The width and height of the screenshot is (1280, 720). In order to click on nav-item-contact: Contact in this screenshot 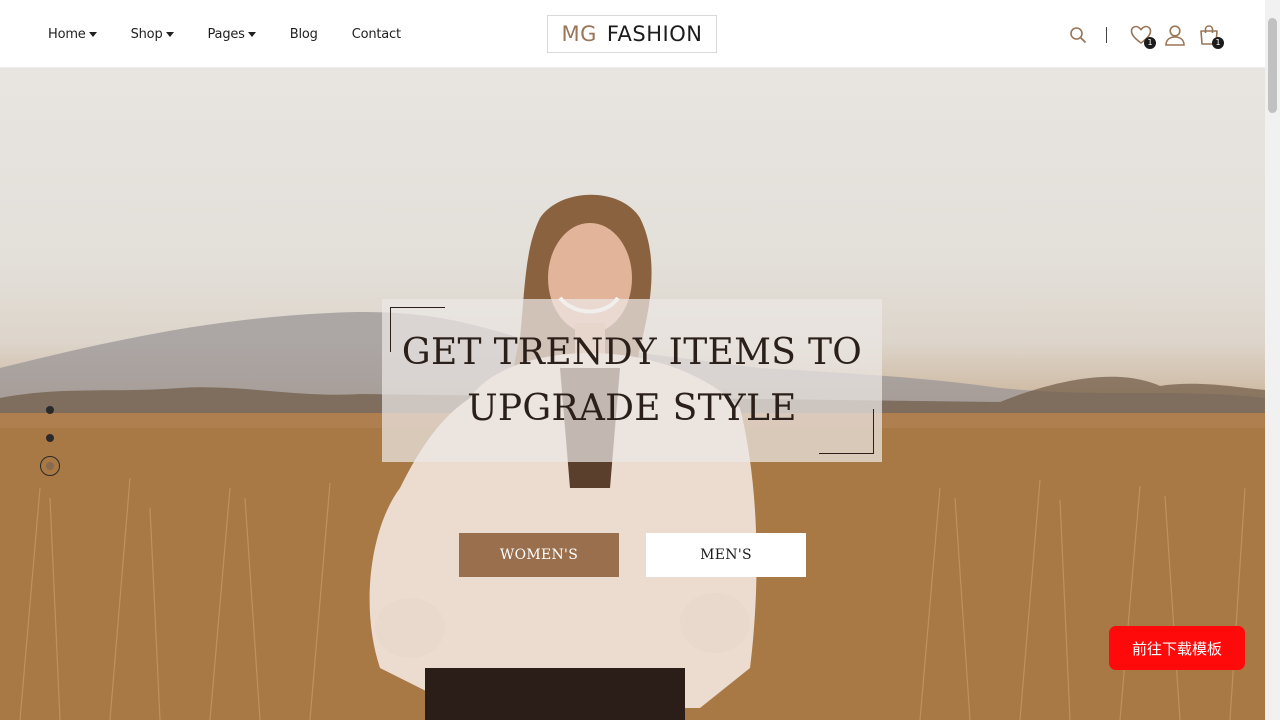, I will do `click(376, 34)`.